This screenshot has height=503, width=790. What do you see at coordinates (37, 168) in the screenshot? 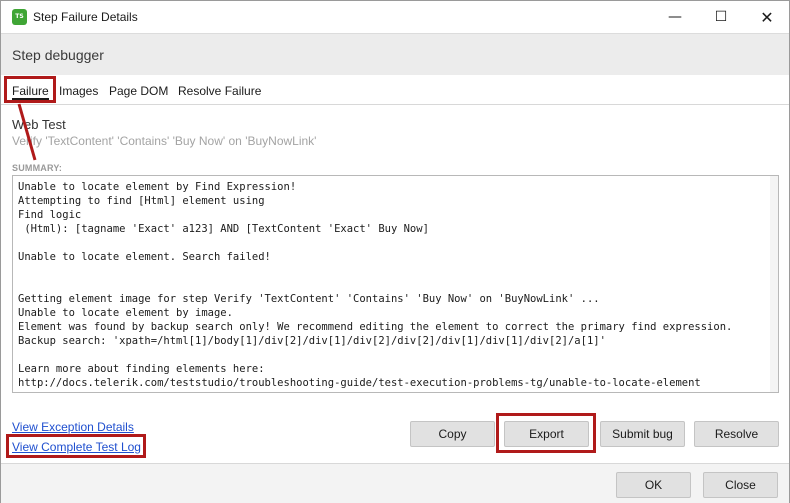
I see `summary-label: SUMMARY:` at bounding box center [37, 168].